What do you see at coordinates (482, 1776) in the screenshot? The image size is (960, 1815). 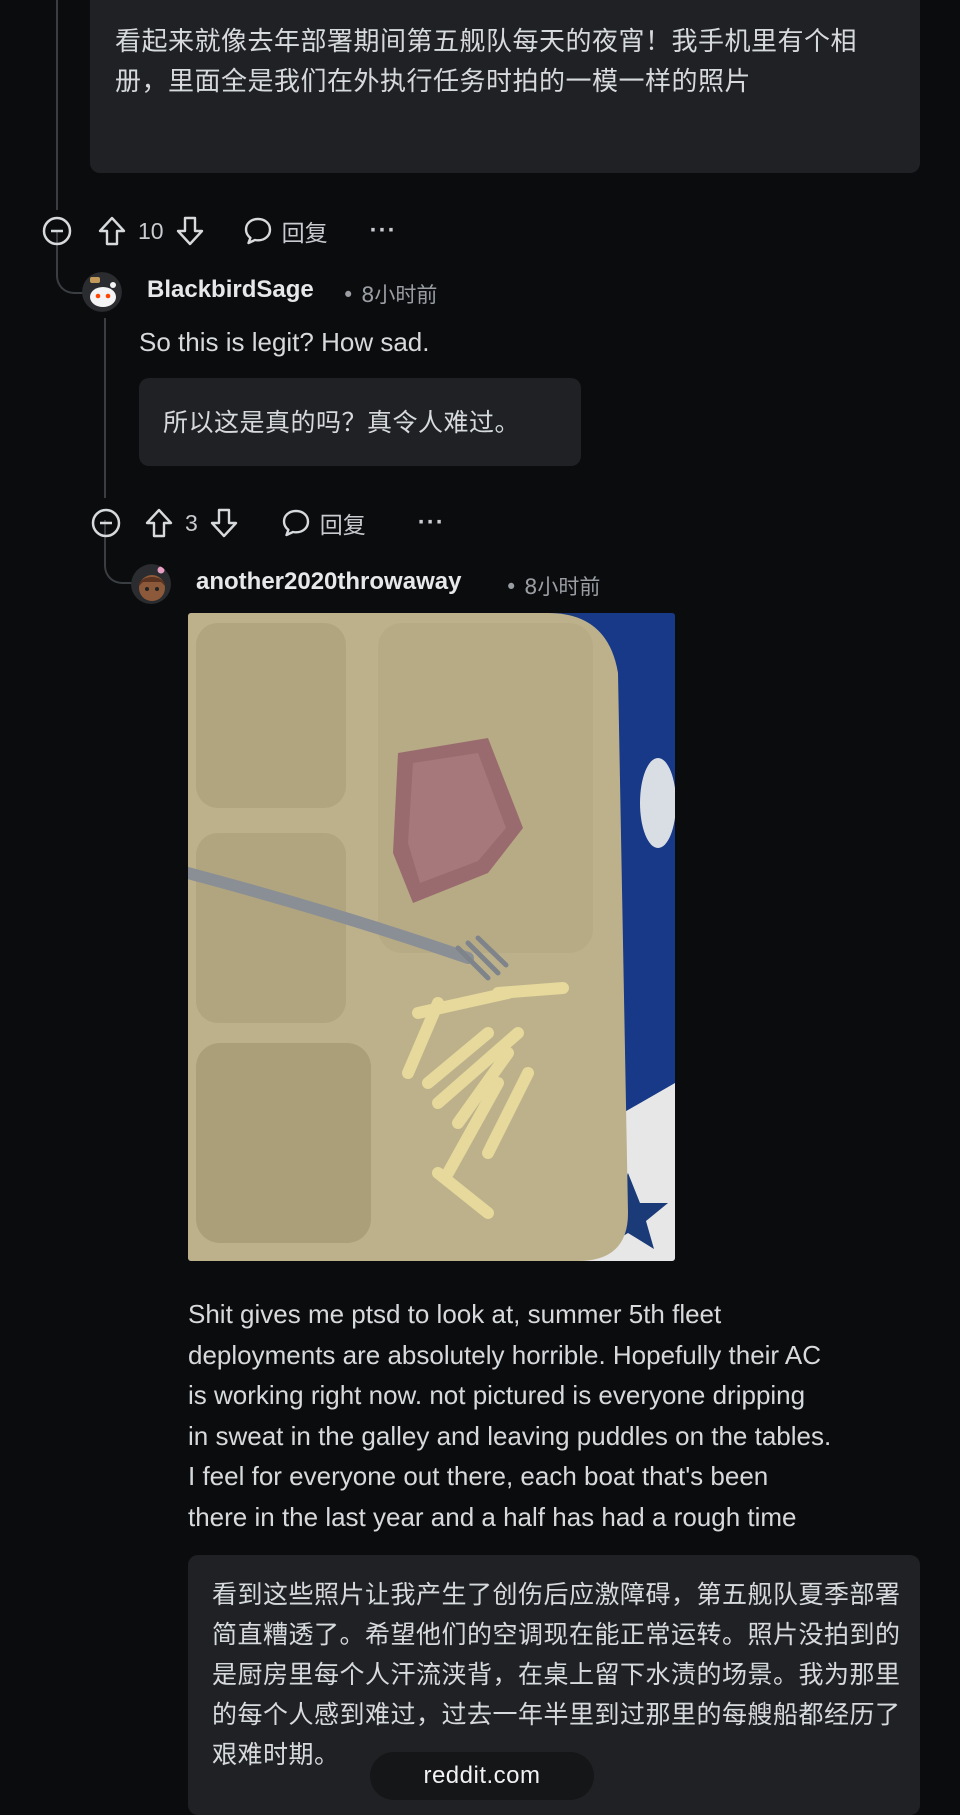 I see `watermark: reddit.com` at bounding box center [482, 1776].